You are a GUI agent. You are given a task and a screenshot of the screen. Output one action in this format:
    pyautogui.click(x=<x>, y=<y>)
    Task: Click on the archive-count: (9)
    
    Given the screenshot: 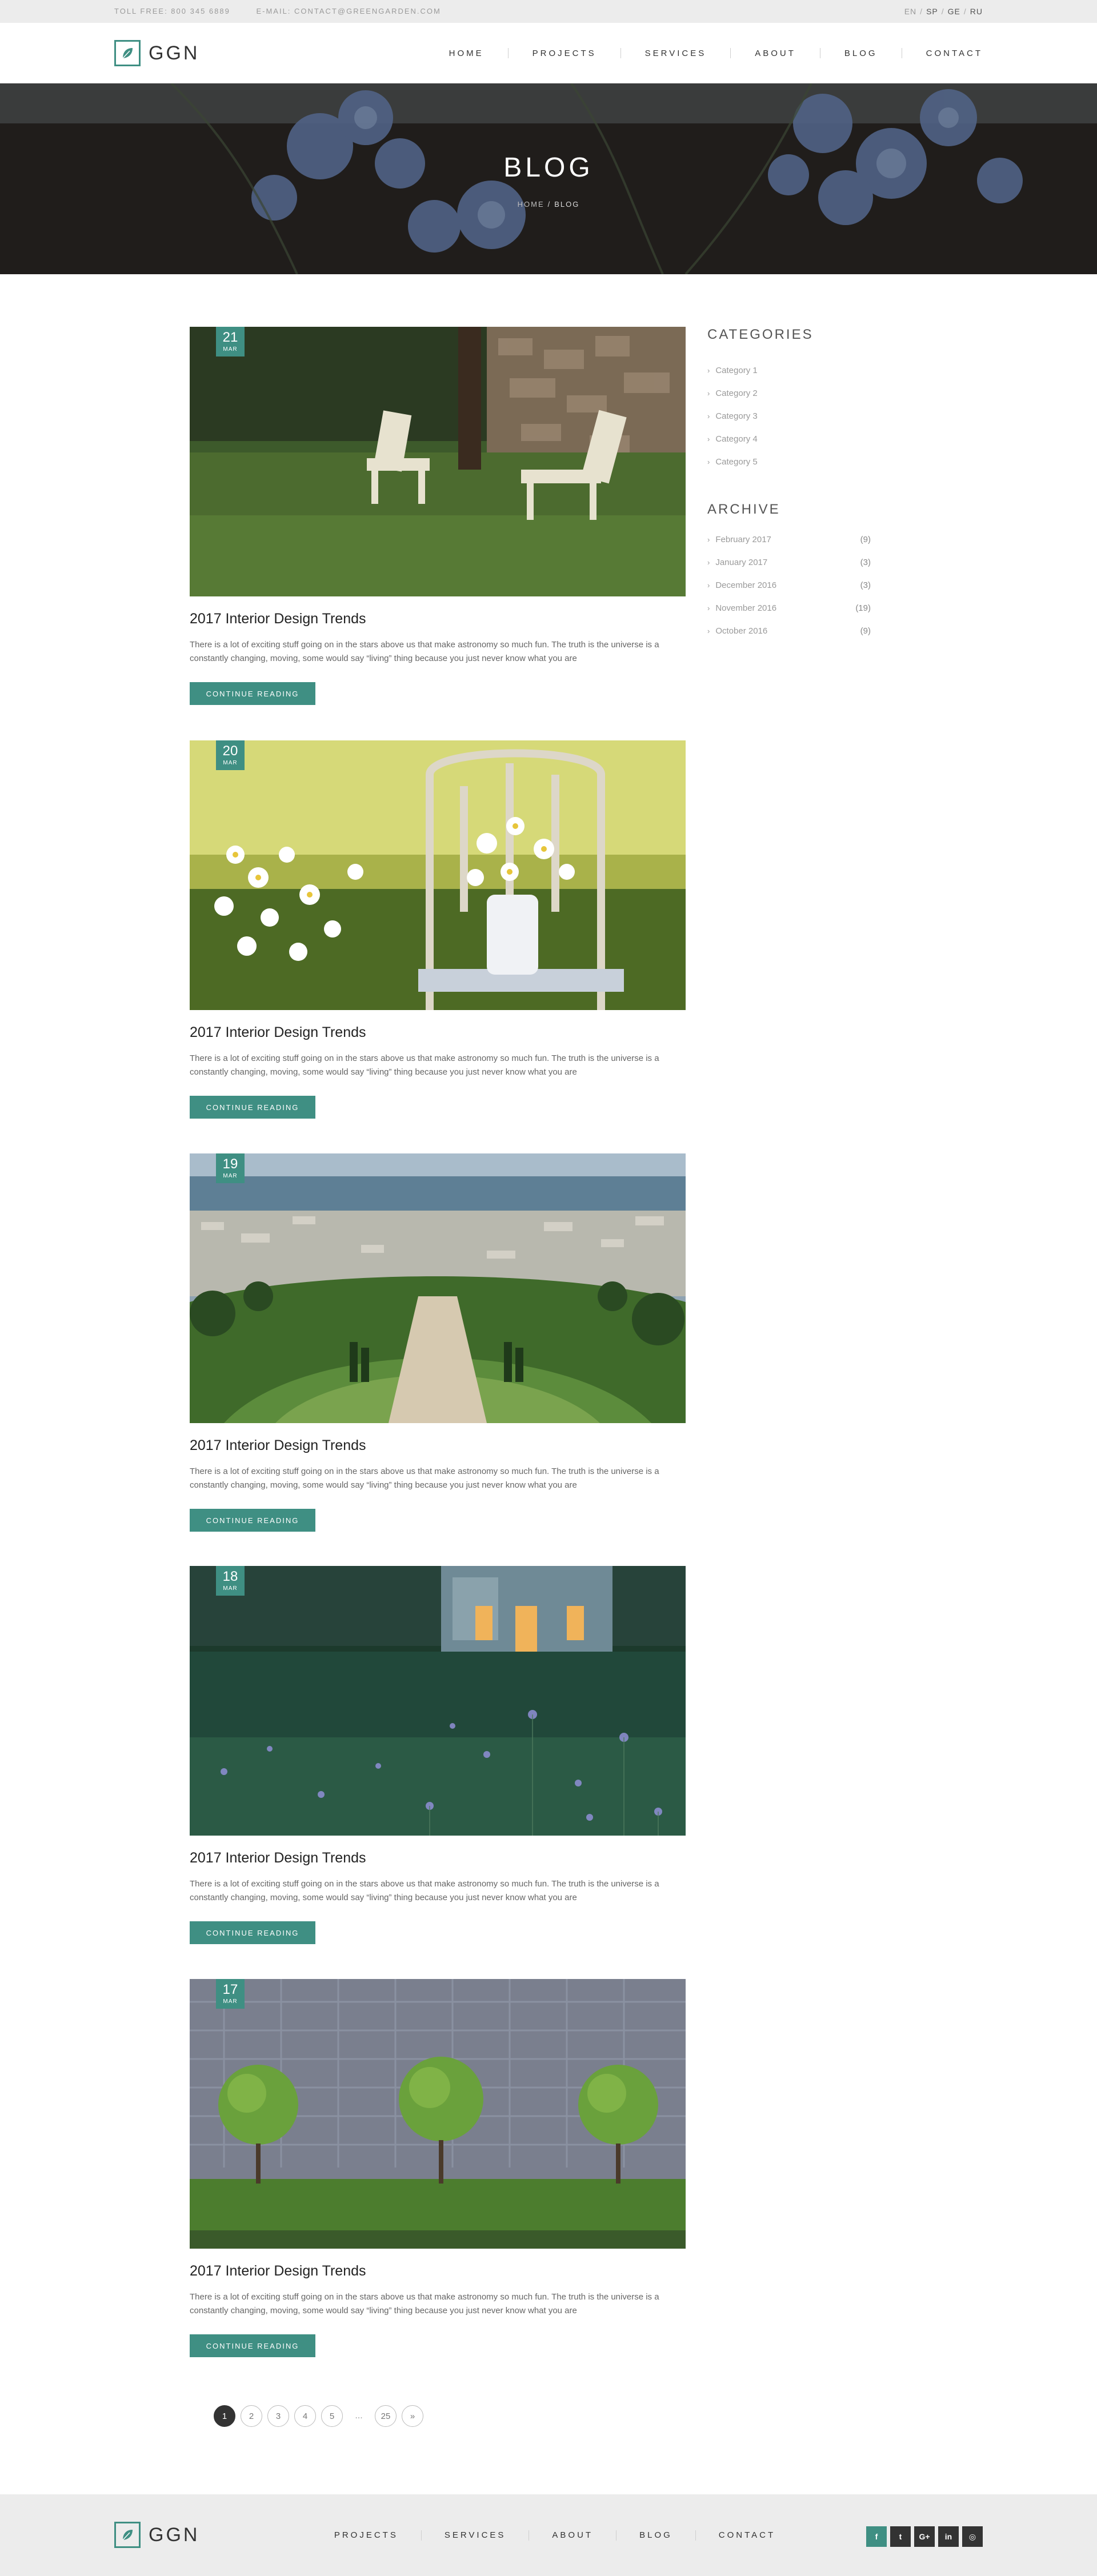 What is the action you would take?
    pyautogui.click(x=866, y=631)
    